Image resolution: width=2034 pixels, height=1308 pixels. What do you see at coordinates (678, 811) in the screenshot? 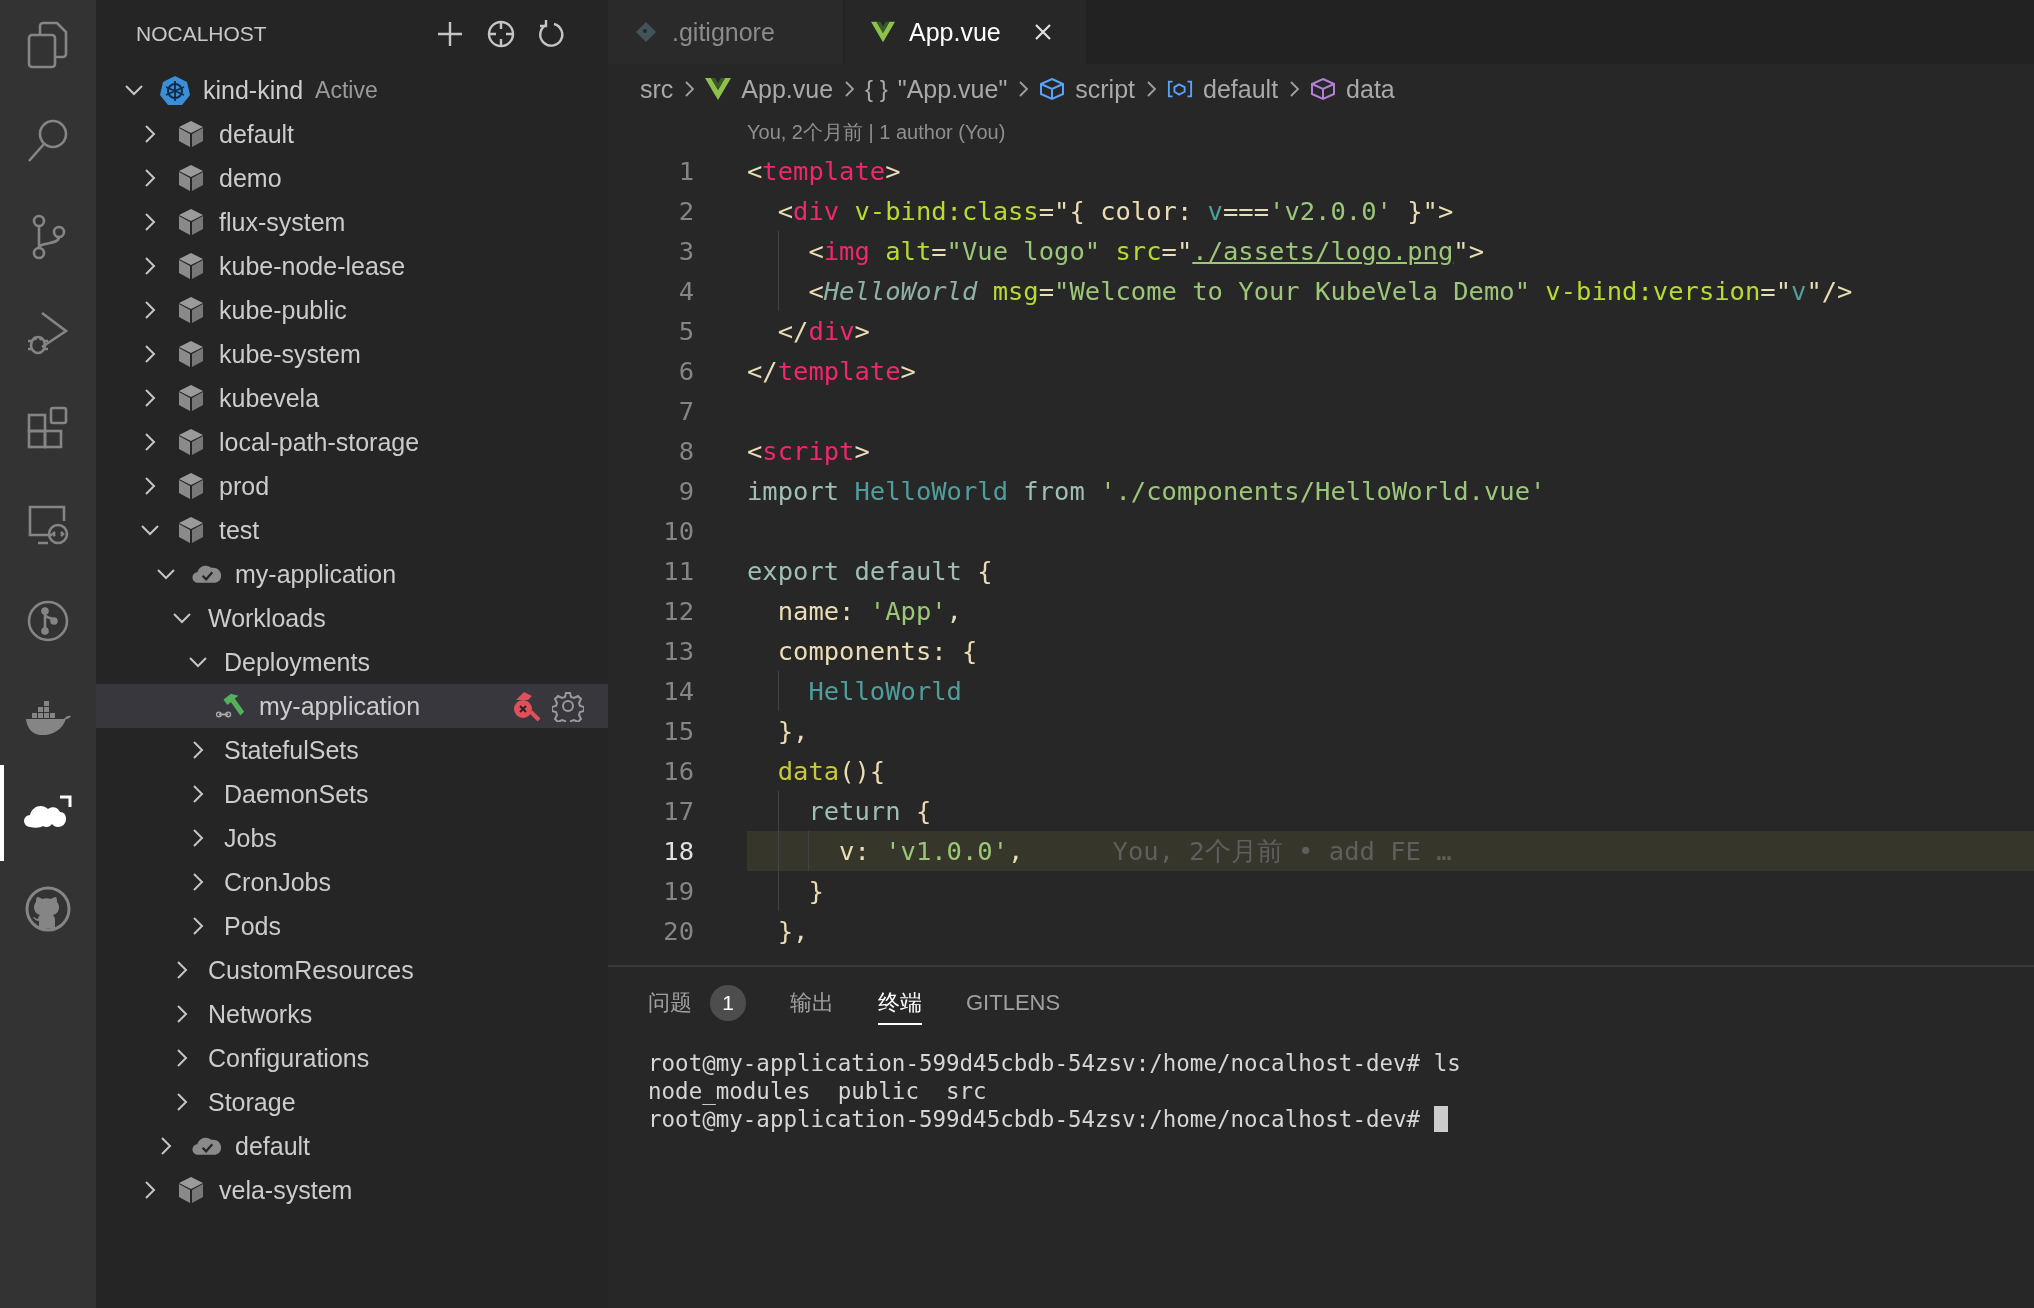
I see `line-number: 17` at bounding box center [678, 811].